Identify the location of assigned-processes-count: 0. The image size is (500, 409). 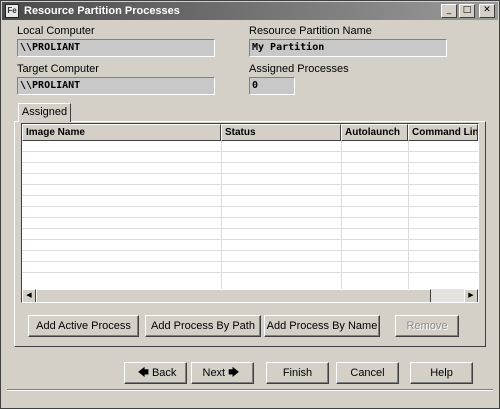
(272, 86).